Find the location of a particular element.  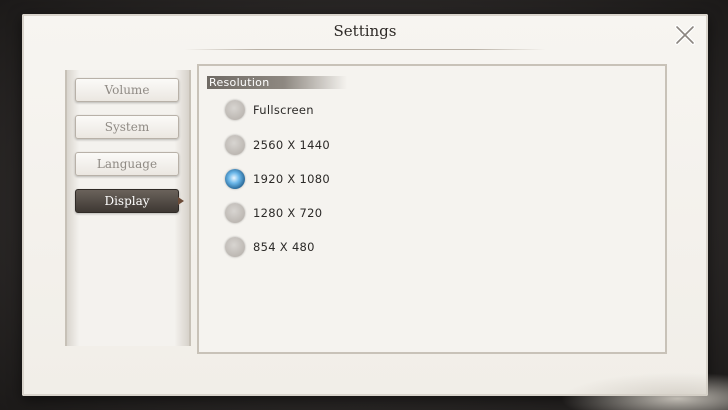

corner-decoration is located at coordinates (644, 391).